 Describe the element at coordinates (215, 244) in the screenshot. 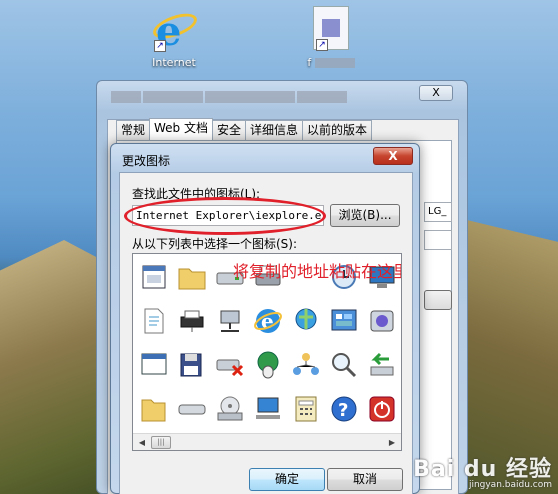

I see `icon-list-label: 从以下列表中选择一个图标(S):` at that location.